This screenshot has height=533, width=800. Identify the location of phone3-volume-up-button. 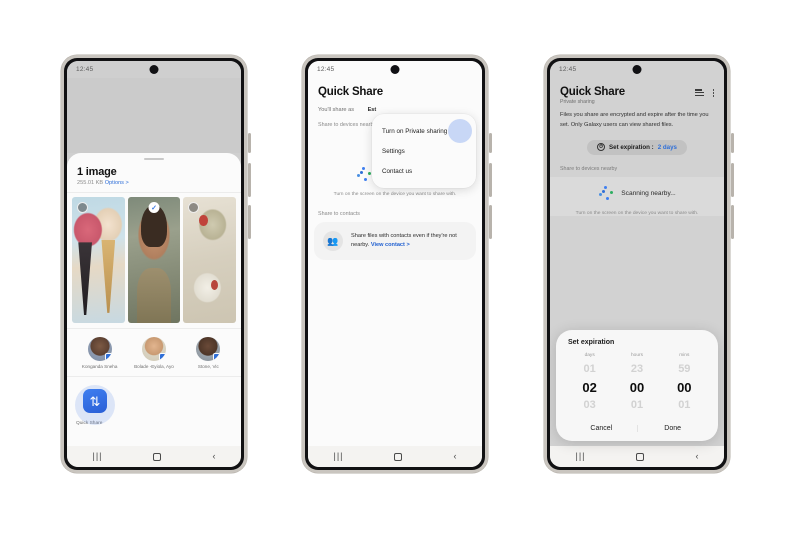
(732, 180).